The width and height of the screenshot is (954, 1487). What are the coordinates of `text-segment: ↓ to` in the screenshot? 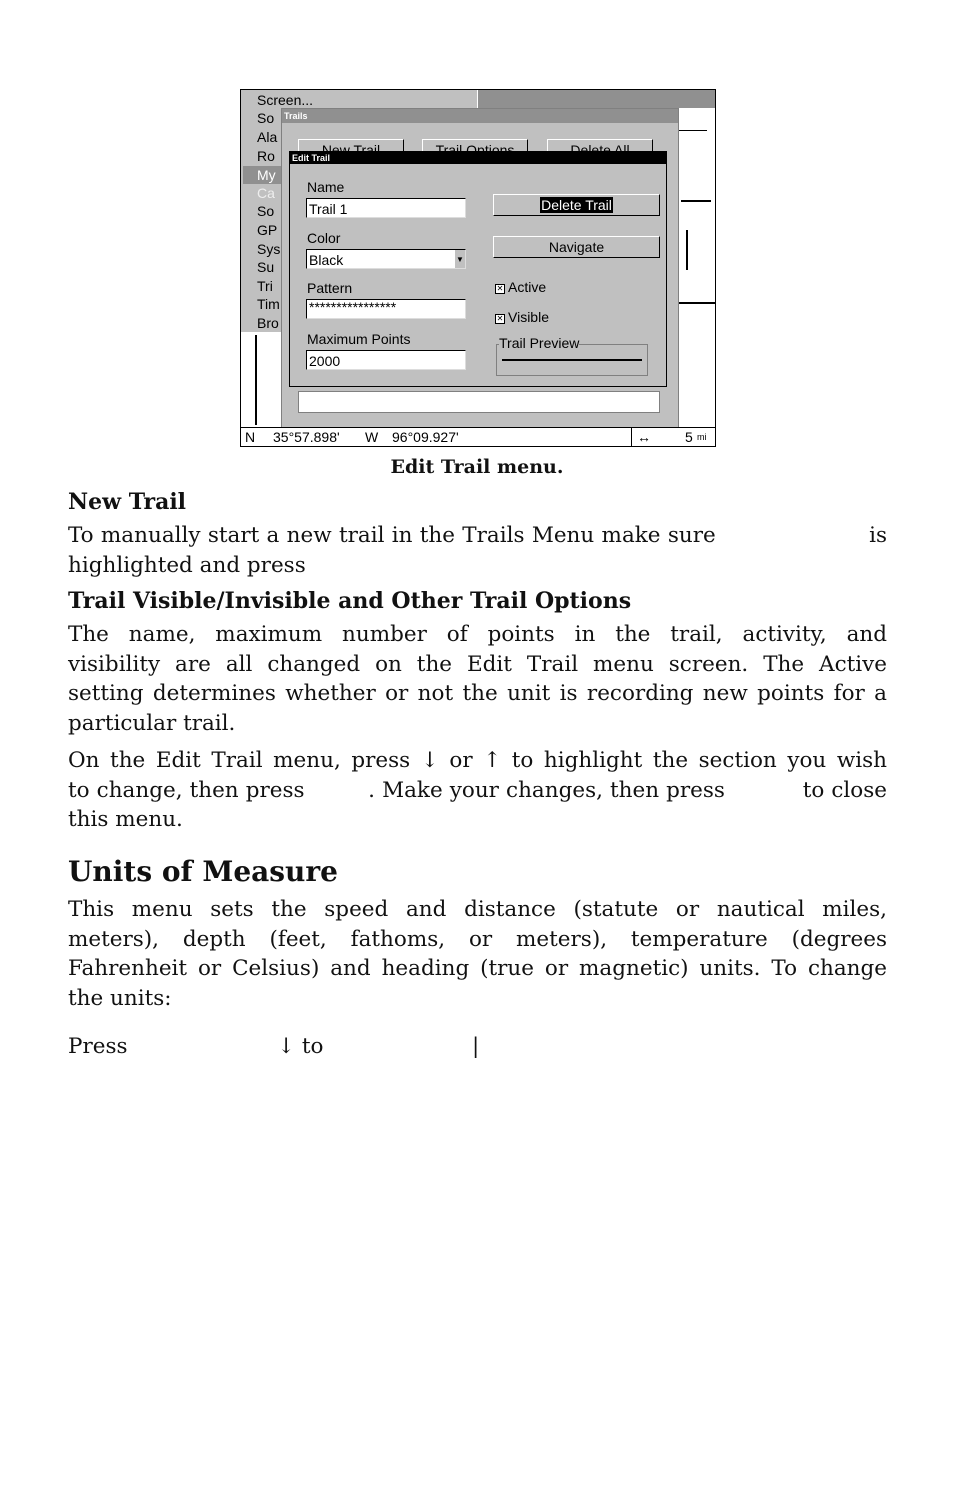 It's located at (300, 1046).